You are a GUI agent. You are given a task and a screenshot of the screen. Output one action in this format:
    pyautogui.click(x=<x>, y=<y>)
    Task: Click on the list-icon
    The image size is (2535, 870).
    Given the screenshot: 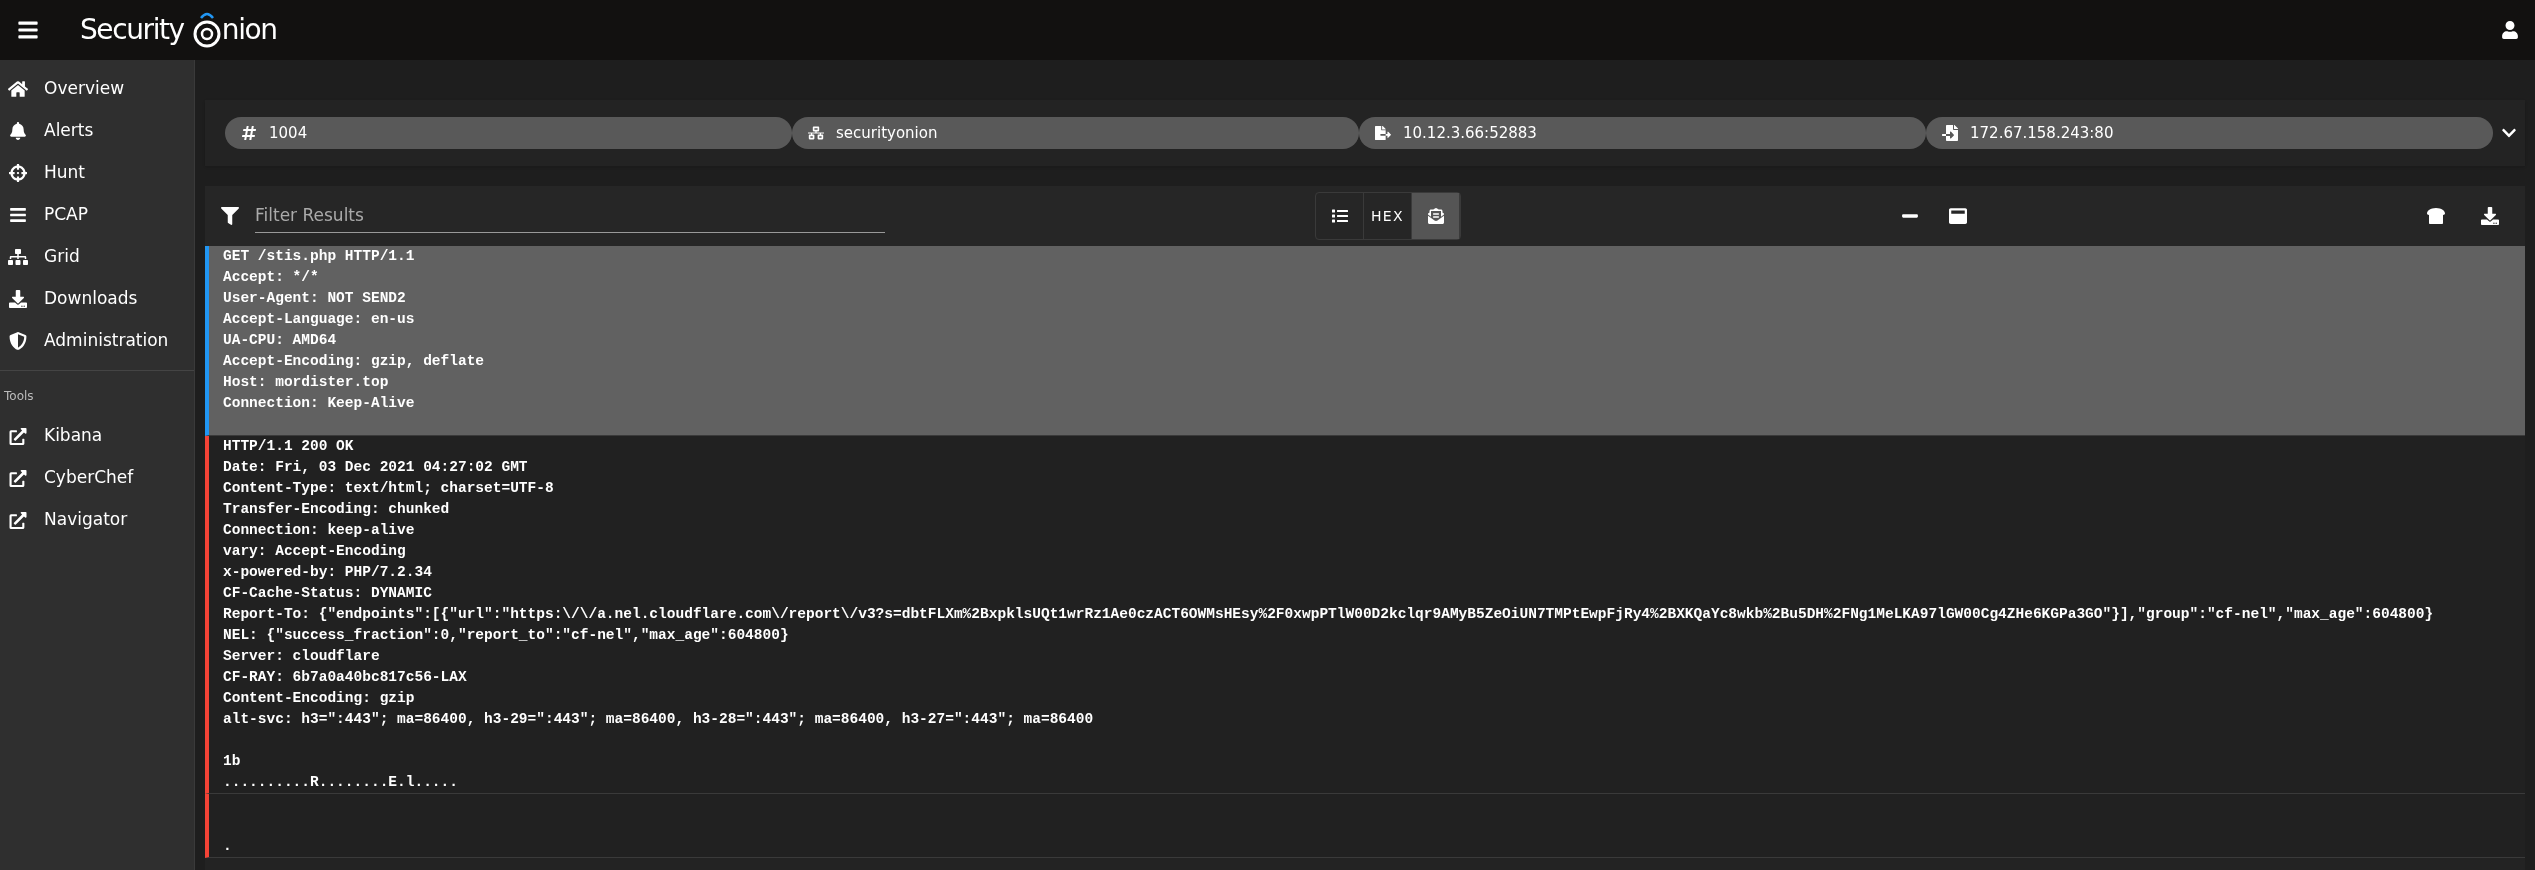 What is the action you would take?
    pyautogui.click(x=1339, y=216)
    